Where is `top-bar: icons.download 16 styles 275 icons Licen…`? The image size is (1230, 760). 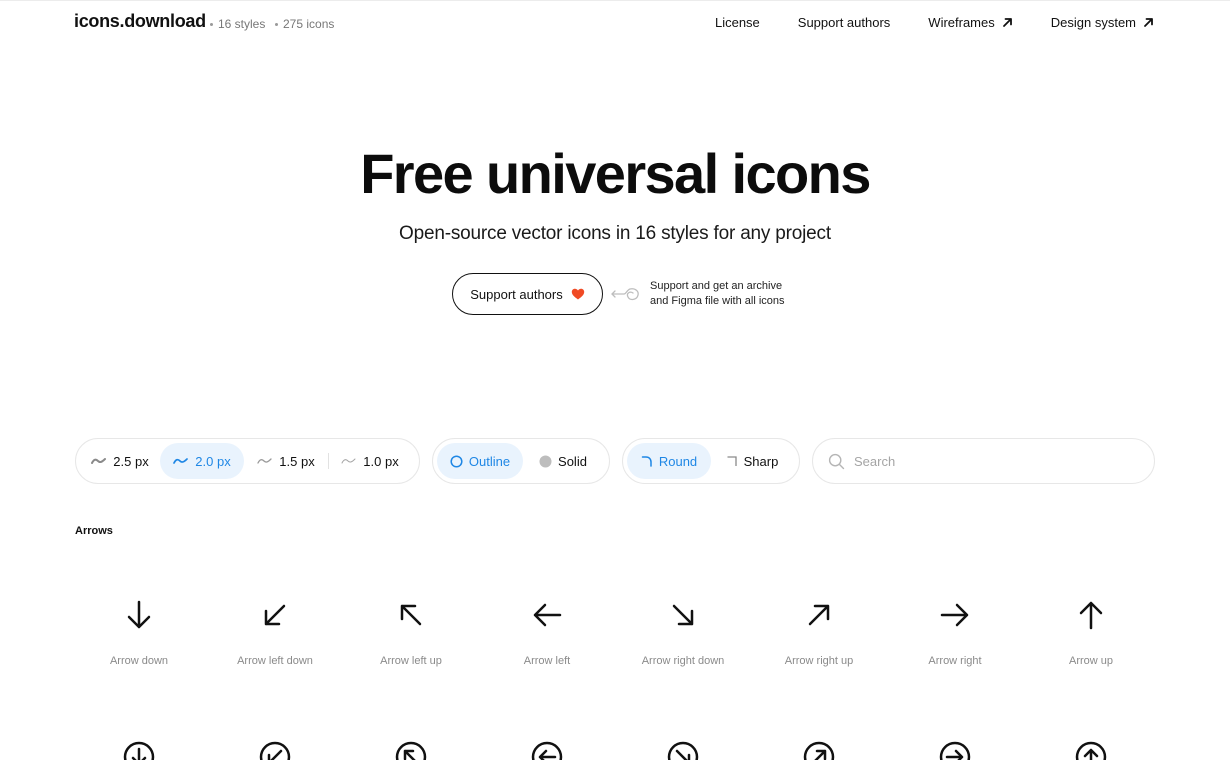 top-bar: icons.download 16 styles 275 icons Licen… is located at coordinates (615, 24).